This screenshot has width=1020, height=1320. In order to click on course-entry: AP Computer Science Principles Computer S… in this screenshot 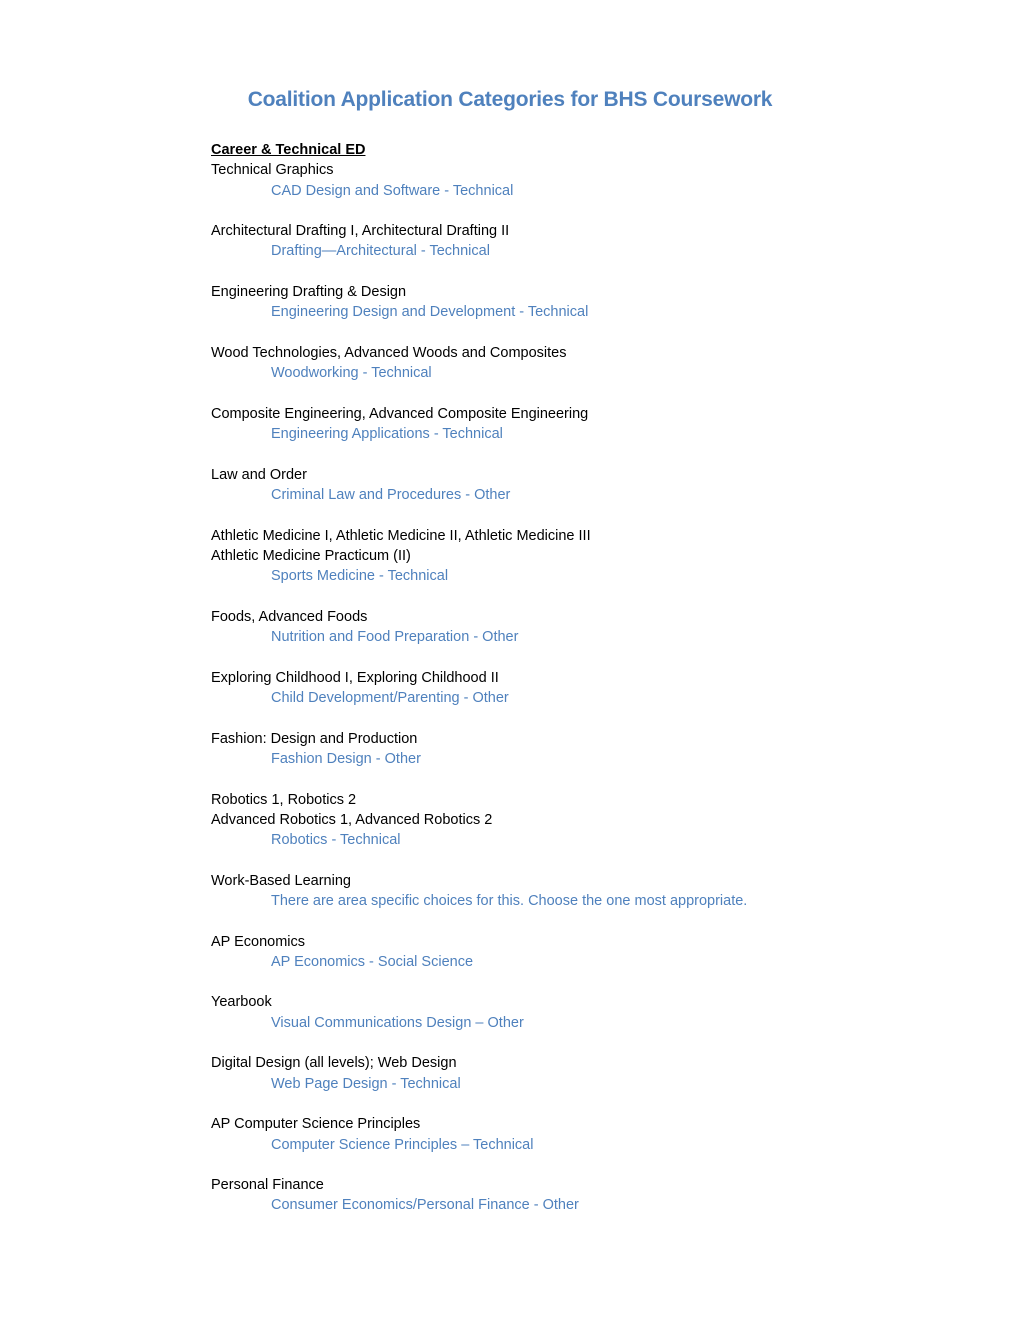, I will do `click(561, 1134)`.